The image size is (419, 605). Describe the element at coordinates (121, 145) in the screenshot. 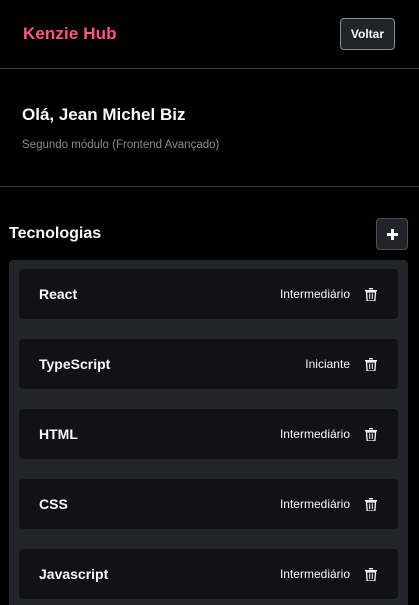

I see `profile-module: Segundo módulo (Frontend Avançado)` at that location.